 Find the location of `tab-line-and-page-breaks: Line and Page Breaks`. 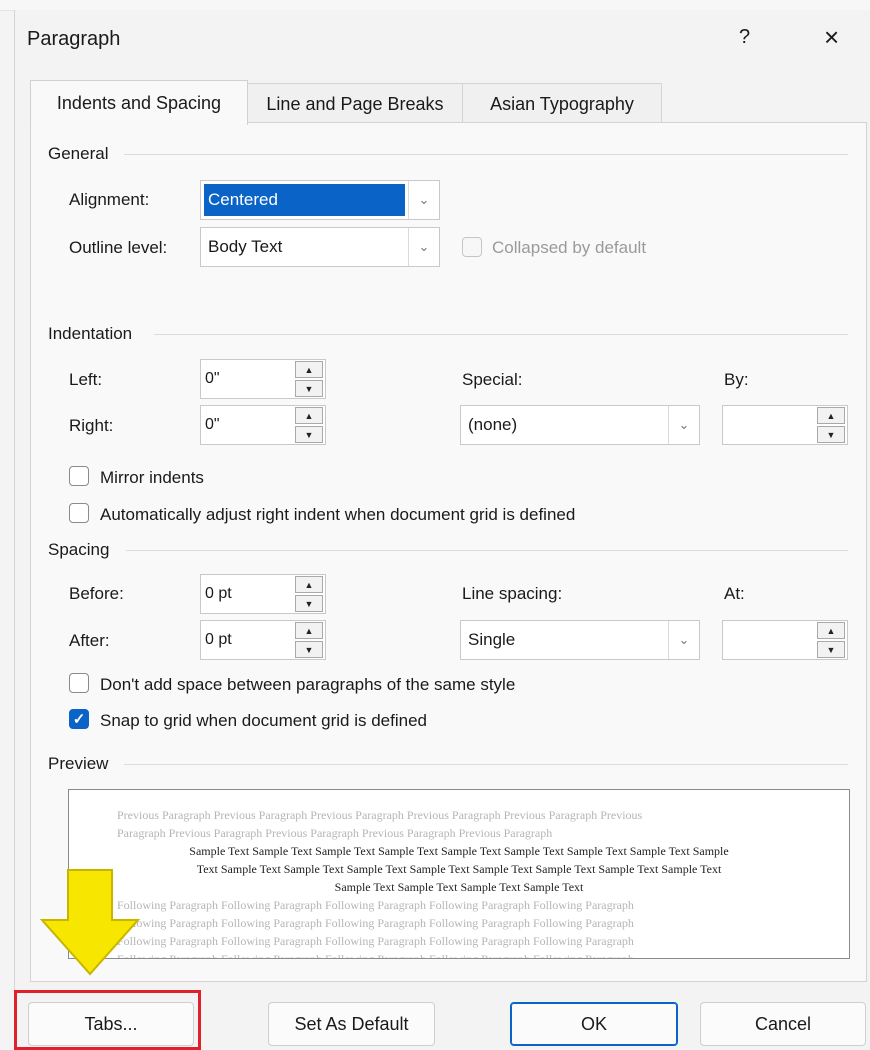

tab-line-and-page-breaks: Line and Page Breaks is located at coordinates (355, 103).